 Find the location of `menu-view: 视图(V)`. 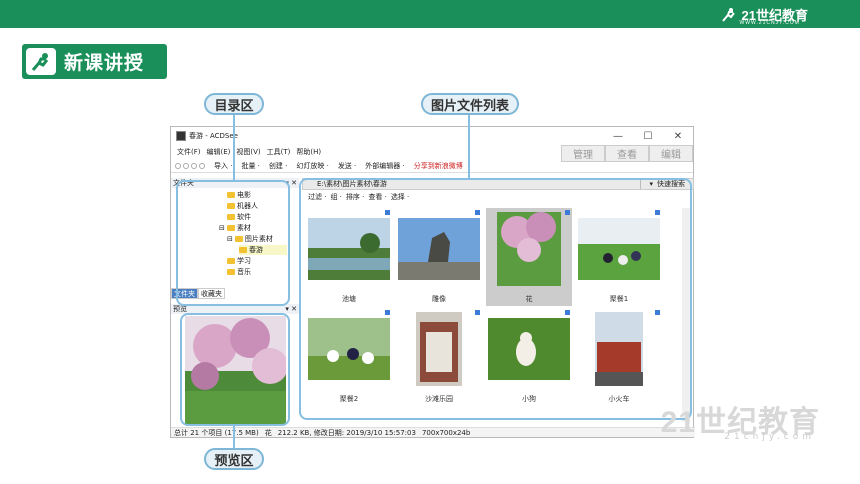

menu-view: 视图(V) is located at coordinates (248, 152).